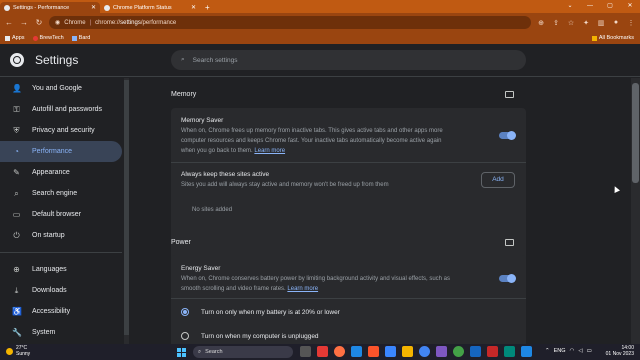 This screenshot has width=640, height=360. What do you see at coordinates (62, 109) in the screenshot?
I see `sidebar-item-autofill: ⚿ Autofill and passwords` at bounding box center [62, 109].